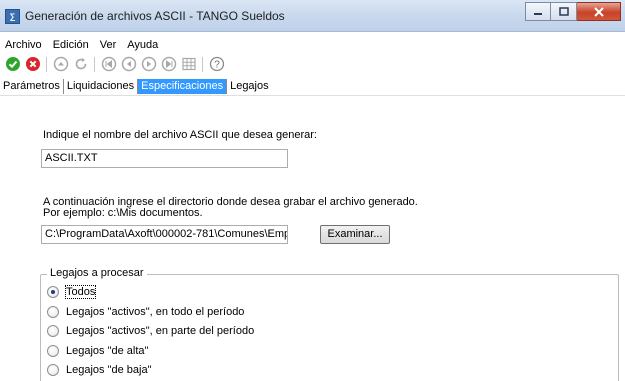  Describe the element at coordinates (109, 45) in the screenshot. I see `menu-ver: Ver` at that location.